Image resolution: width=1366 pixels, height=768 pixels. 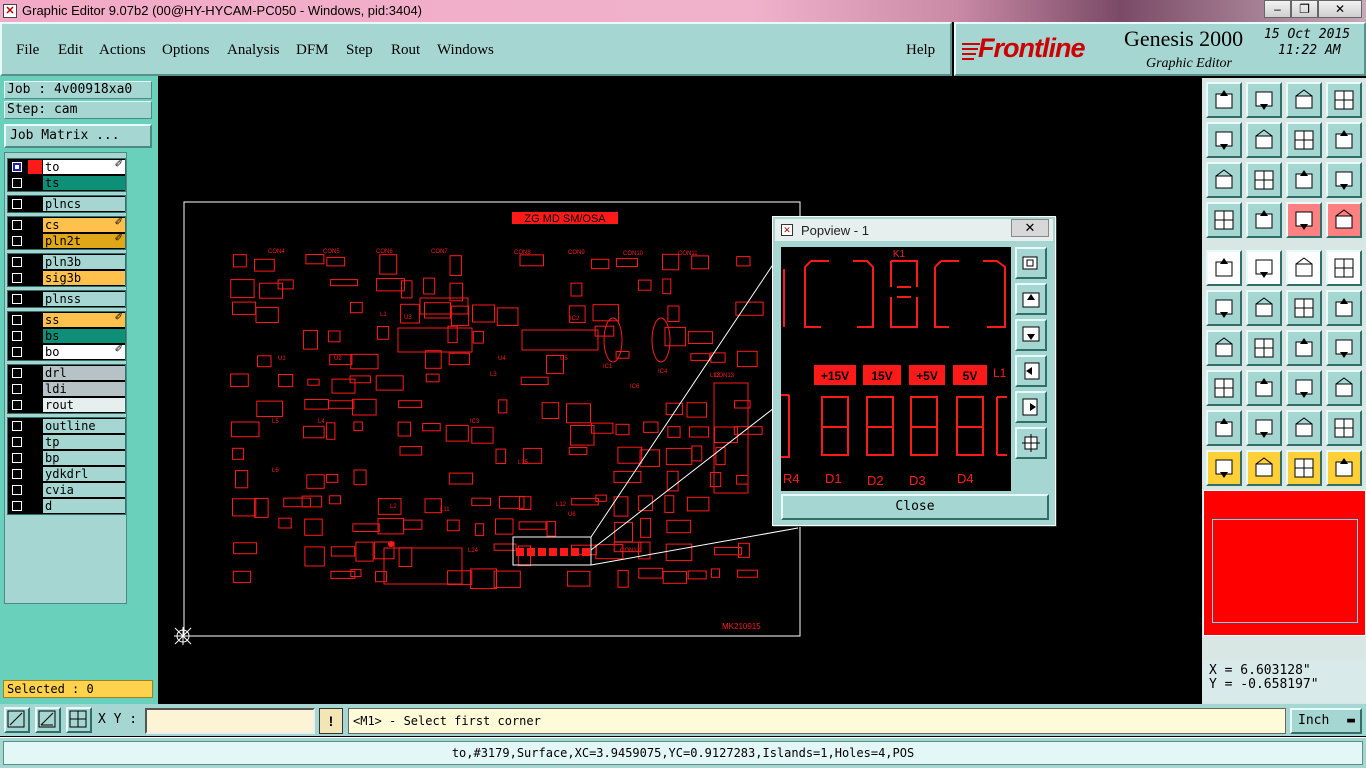 What do you see at coordinates (1344, 308) in the screenshot?
I see `arrow-button` at bounding box center [1344, 308].